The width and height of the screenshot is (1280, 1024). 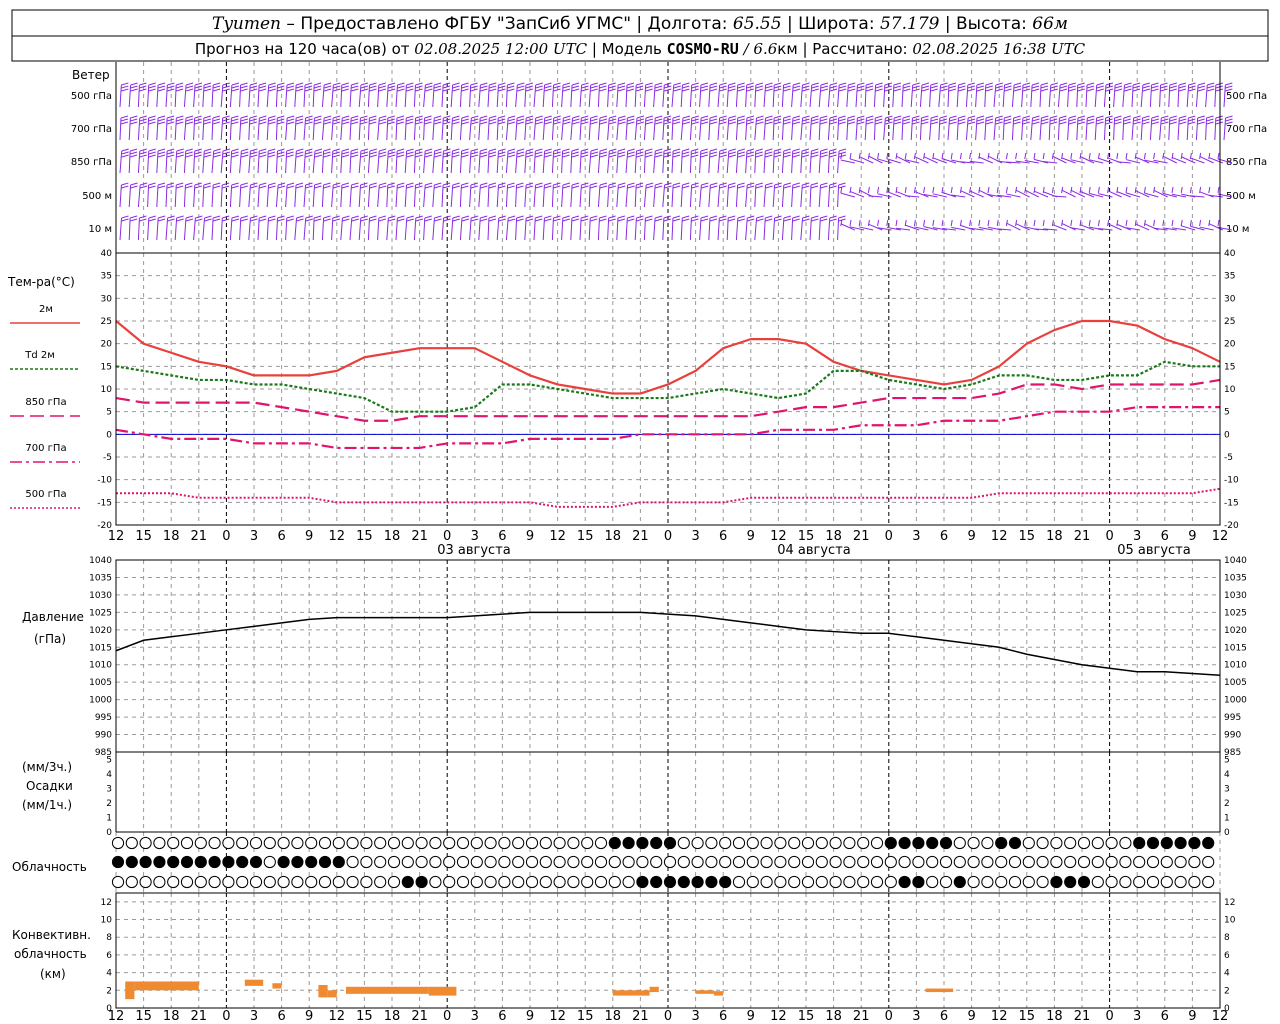 What do you see at coordinates (246, 24) in the screenshot?
I see `header-city: Tyumen` at bounding box center [246, 24].